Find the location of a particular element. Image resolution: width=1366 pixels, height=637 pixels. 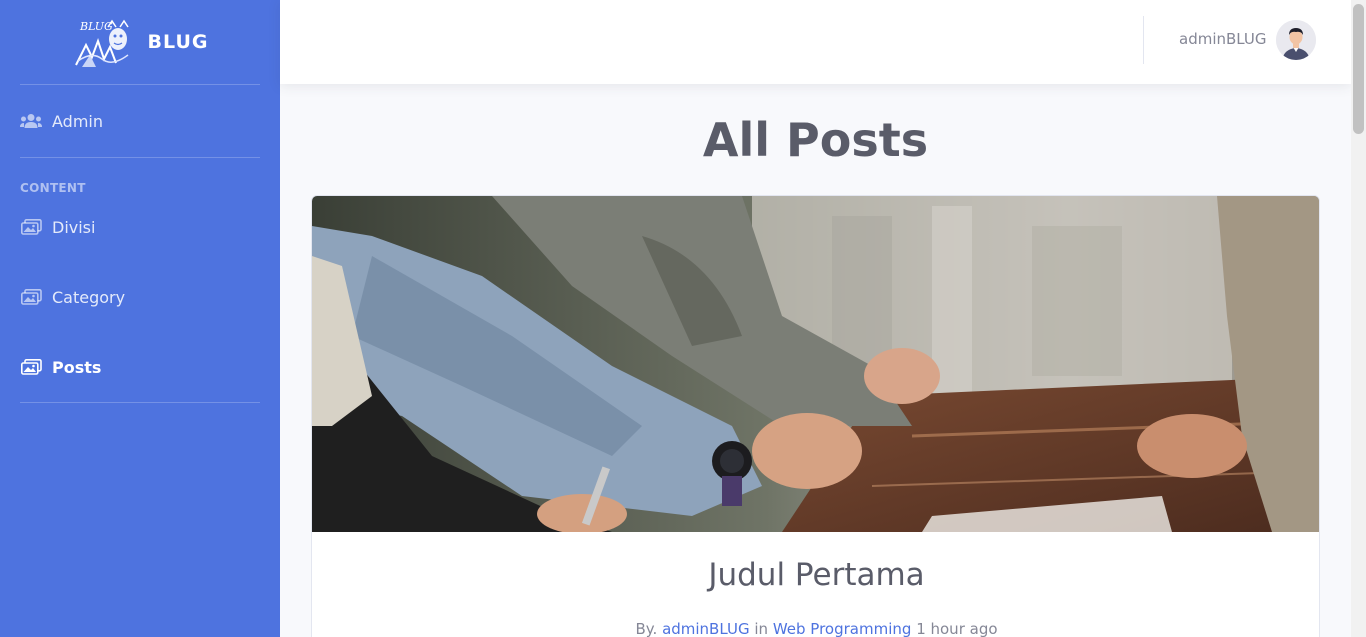

sidebar-item-label: Category is located at coordinates (89, 297).